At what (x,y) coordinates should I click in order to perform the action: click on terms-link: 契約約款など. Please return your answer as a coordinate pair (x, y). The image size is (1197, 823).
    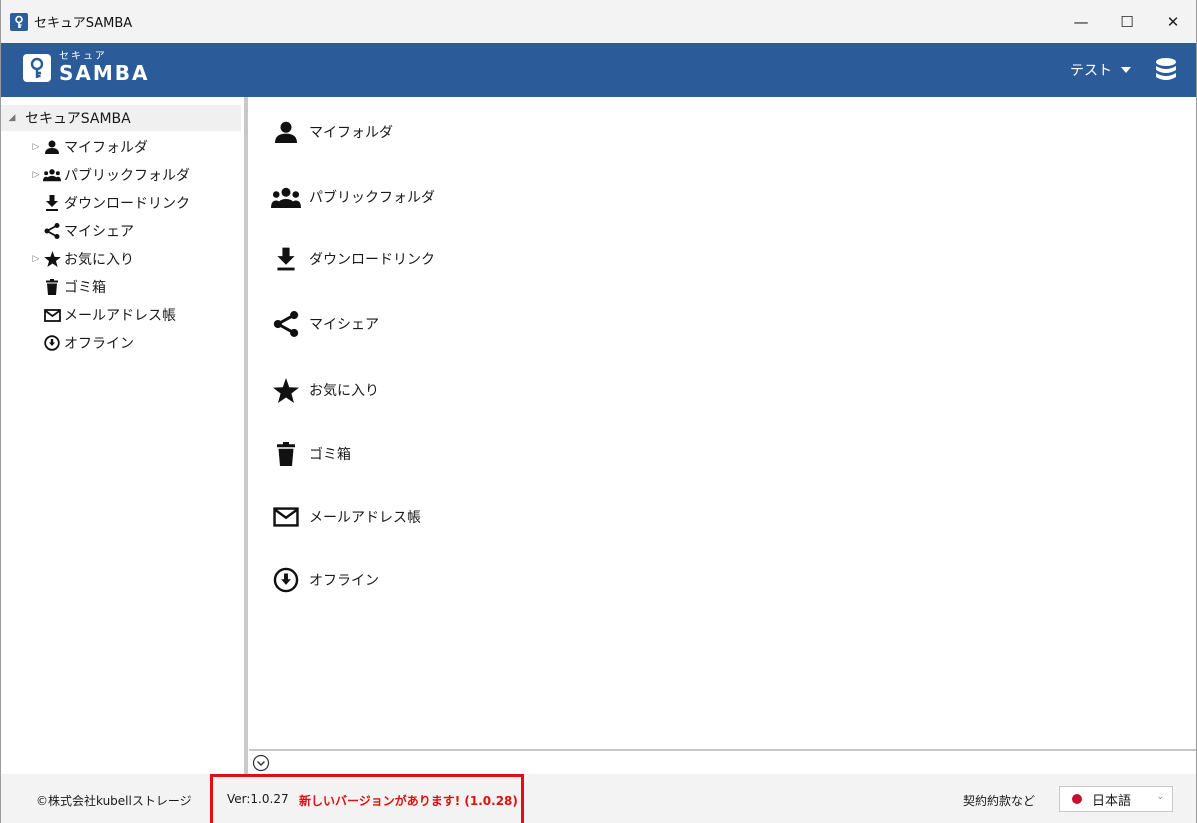
    Looking at the image, I should click on (999, 800).